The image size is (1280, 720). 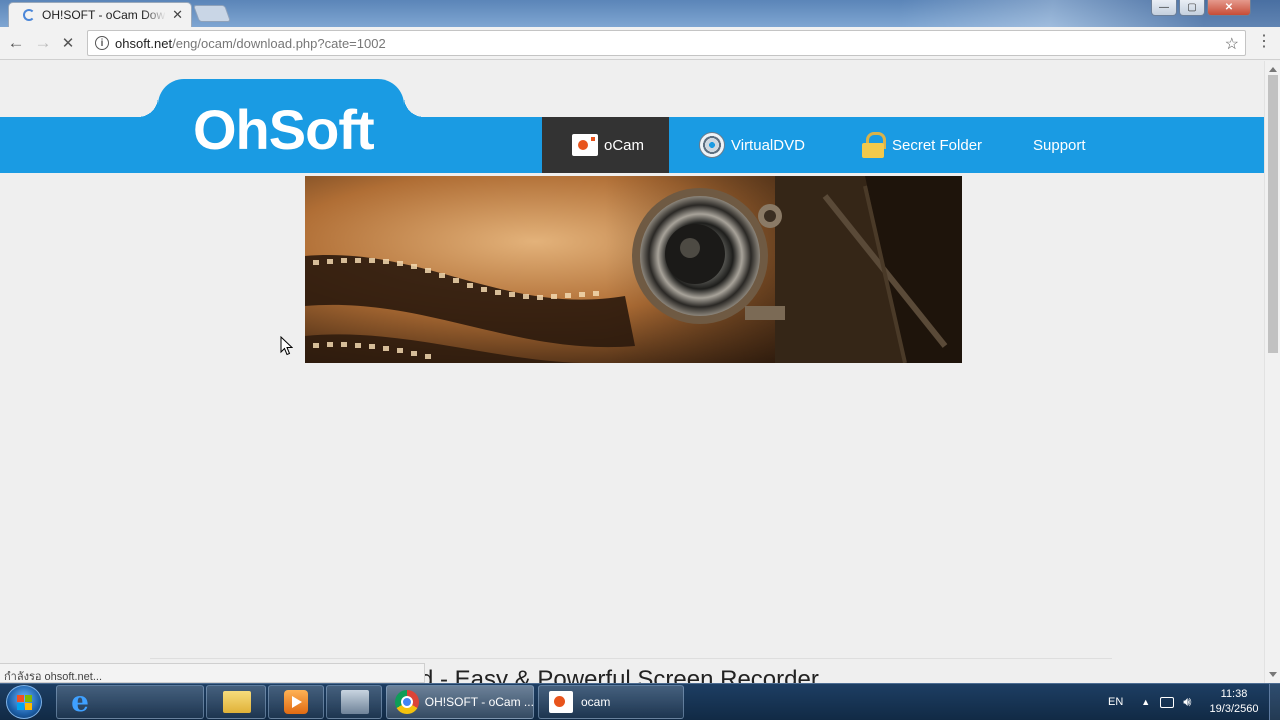 I want to click on nav-item-support: Support, so click(x=1046, y=145).